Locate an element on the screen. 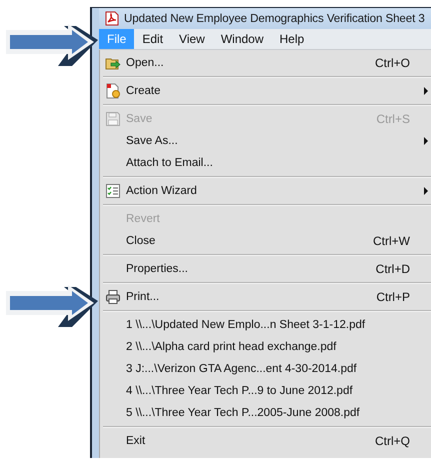 The image size is (431, 459). menu-item: 4 \\...\Three Year Tech P...9 to June 2012.pdf is located at coordinates (274, 391).